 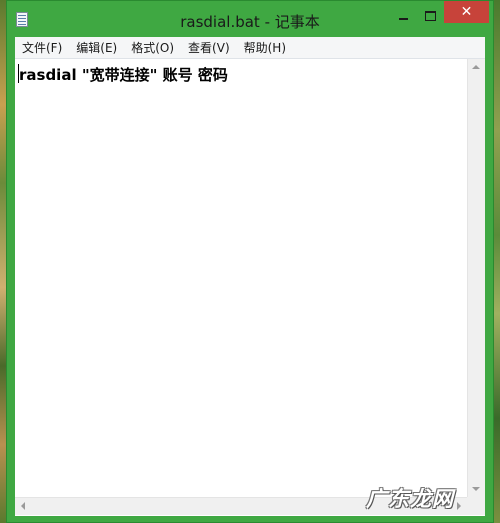 I want to click on menu-edit: 编辑(E), so click(x=96, y=48).